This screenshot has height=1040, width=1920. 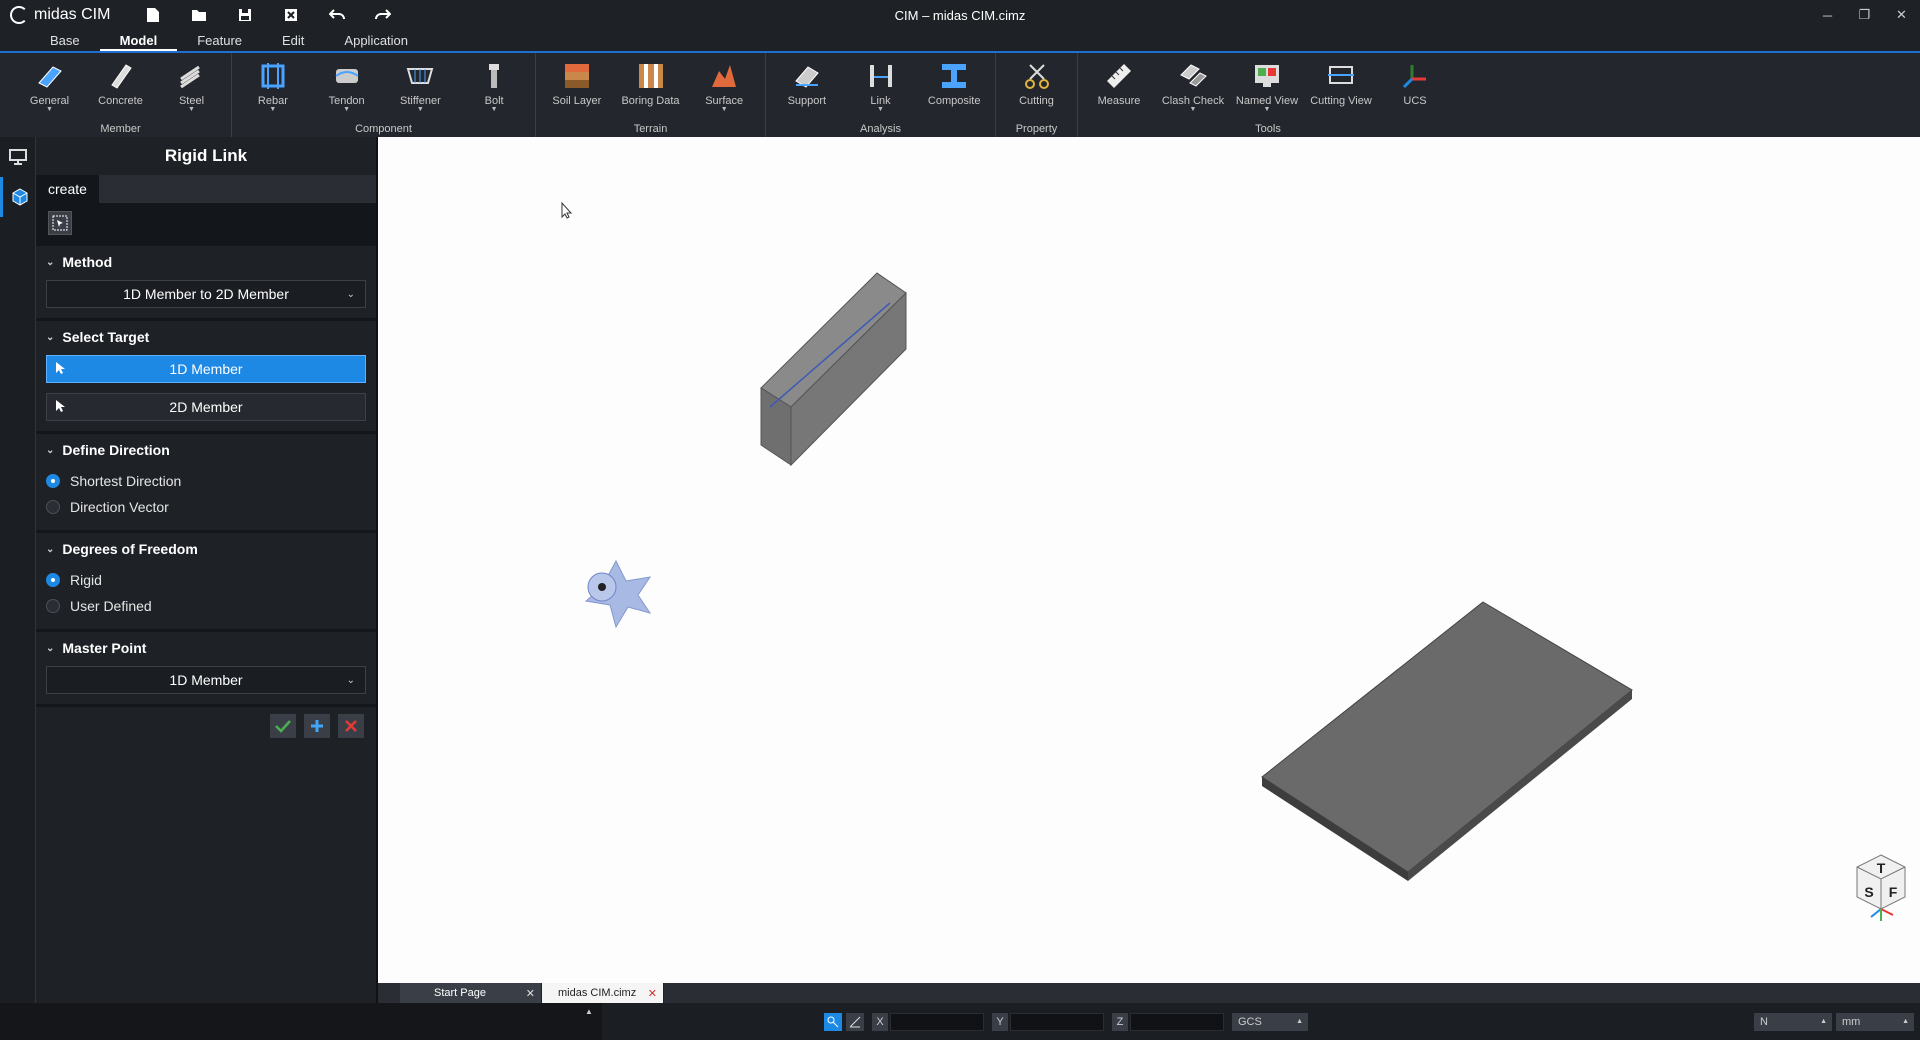 I want to click on ribbon-group-analysis: Support Link ▼ Composite Analysis, so click(x=881, y=95).